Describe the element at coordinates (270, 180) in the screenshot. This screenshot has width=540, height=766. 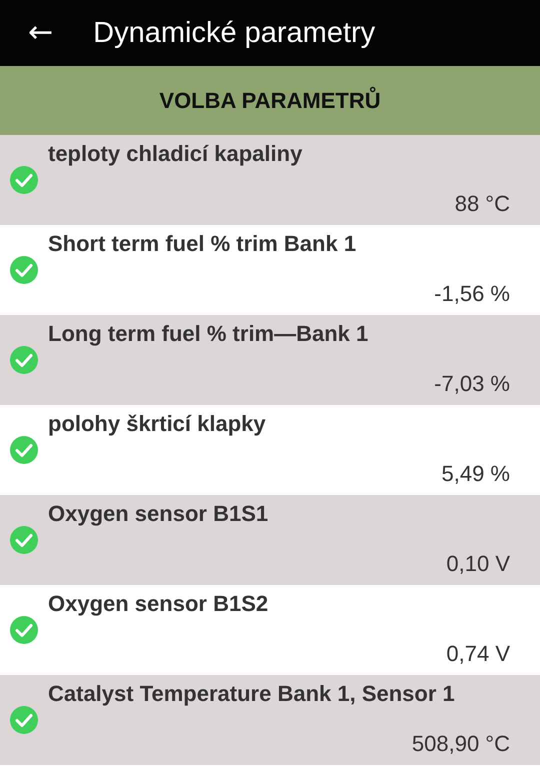
I see `parameter-row: teploty chladicí kapaliny 88 °C` at that location.